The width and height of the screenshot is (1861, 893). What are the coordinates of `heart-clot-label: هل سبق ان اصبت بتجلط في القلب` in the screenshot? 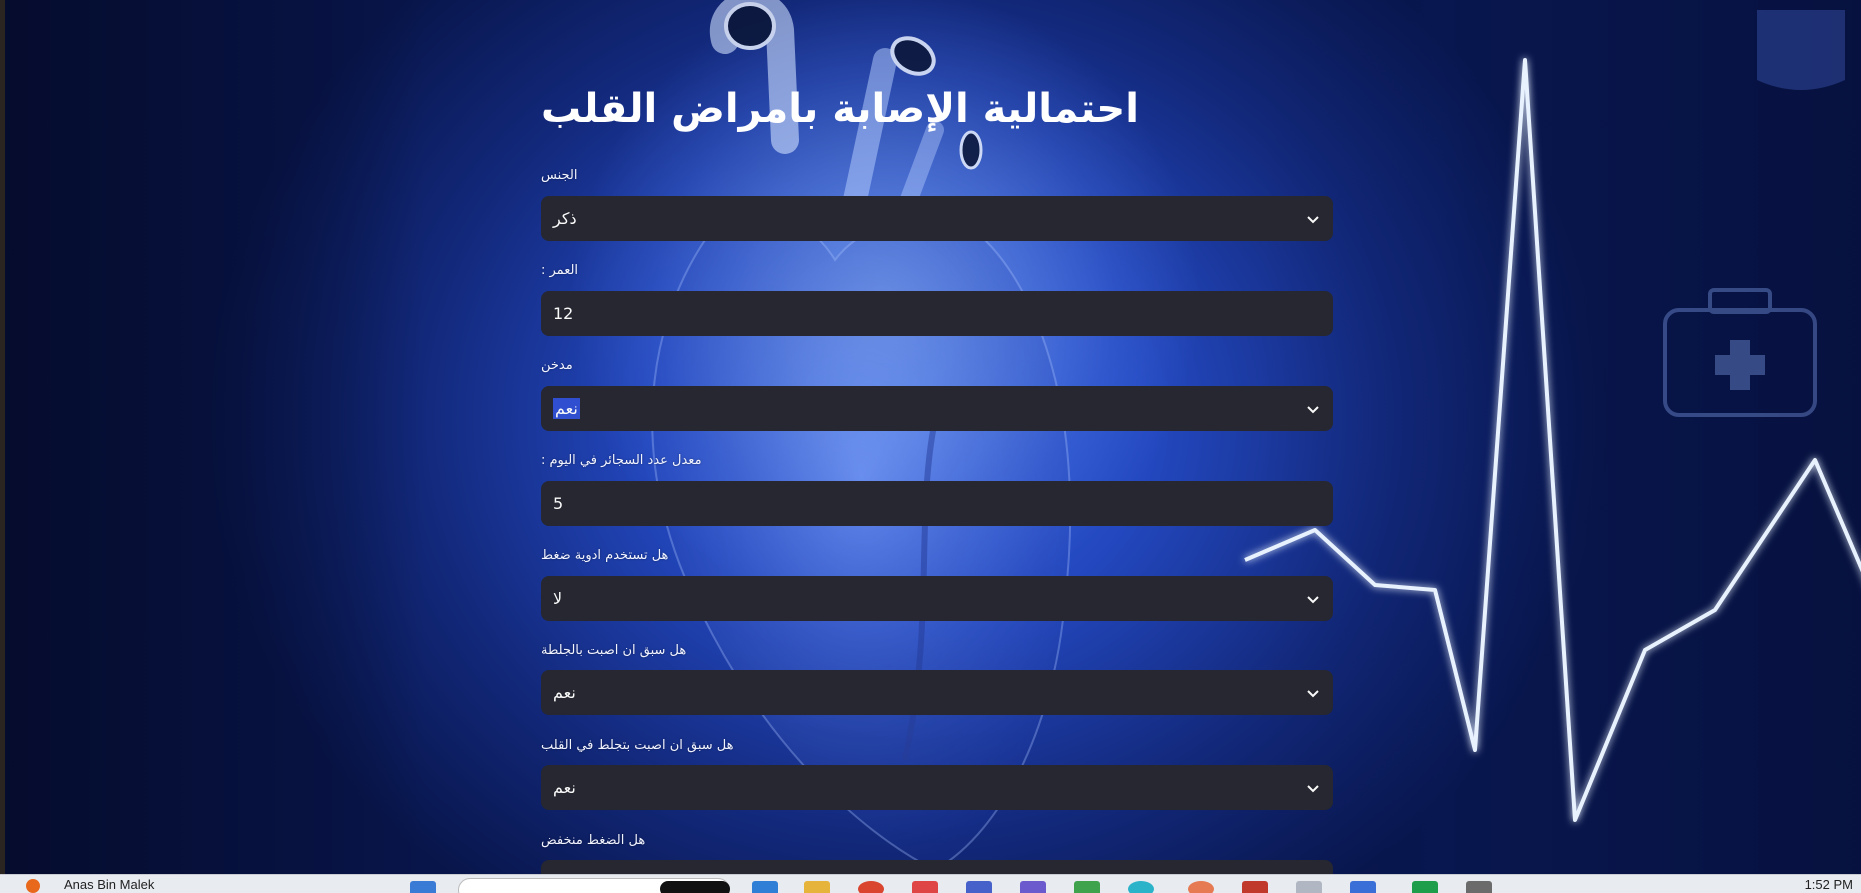 It's located at (637, 745).